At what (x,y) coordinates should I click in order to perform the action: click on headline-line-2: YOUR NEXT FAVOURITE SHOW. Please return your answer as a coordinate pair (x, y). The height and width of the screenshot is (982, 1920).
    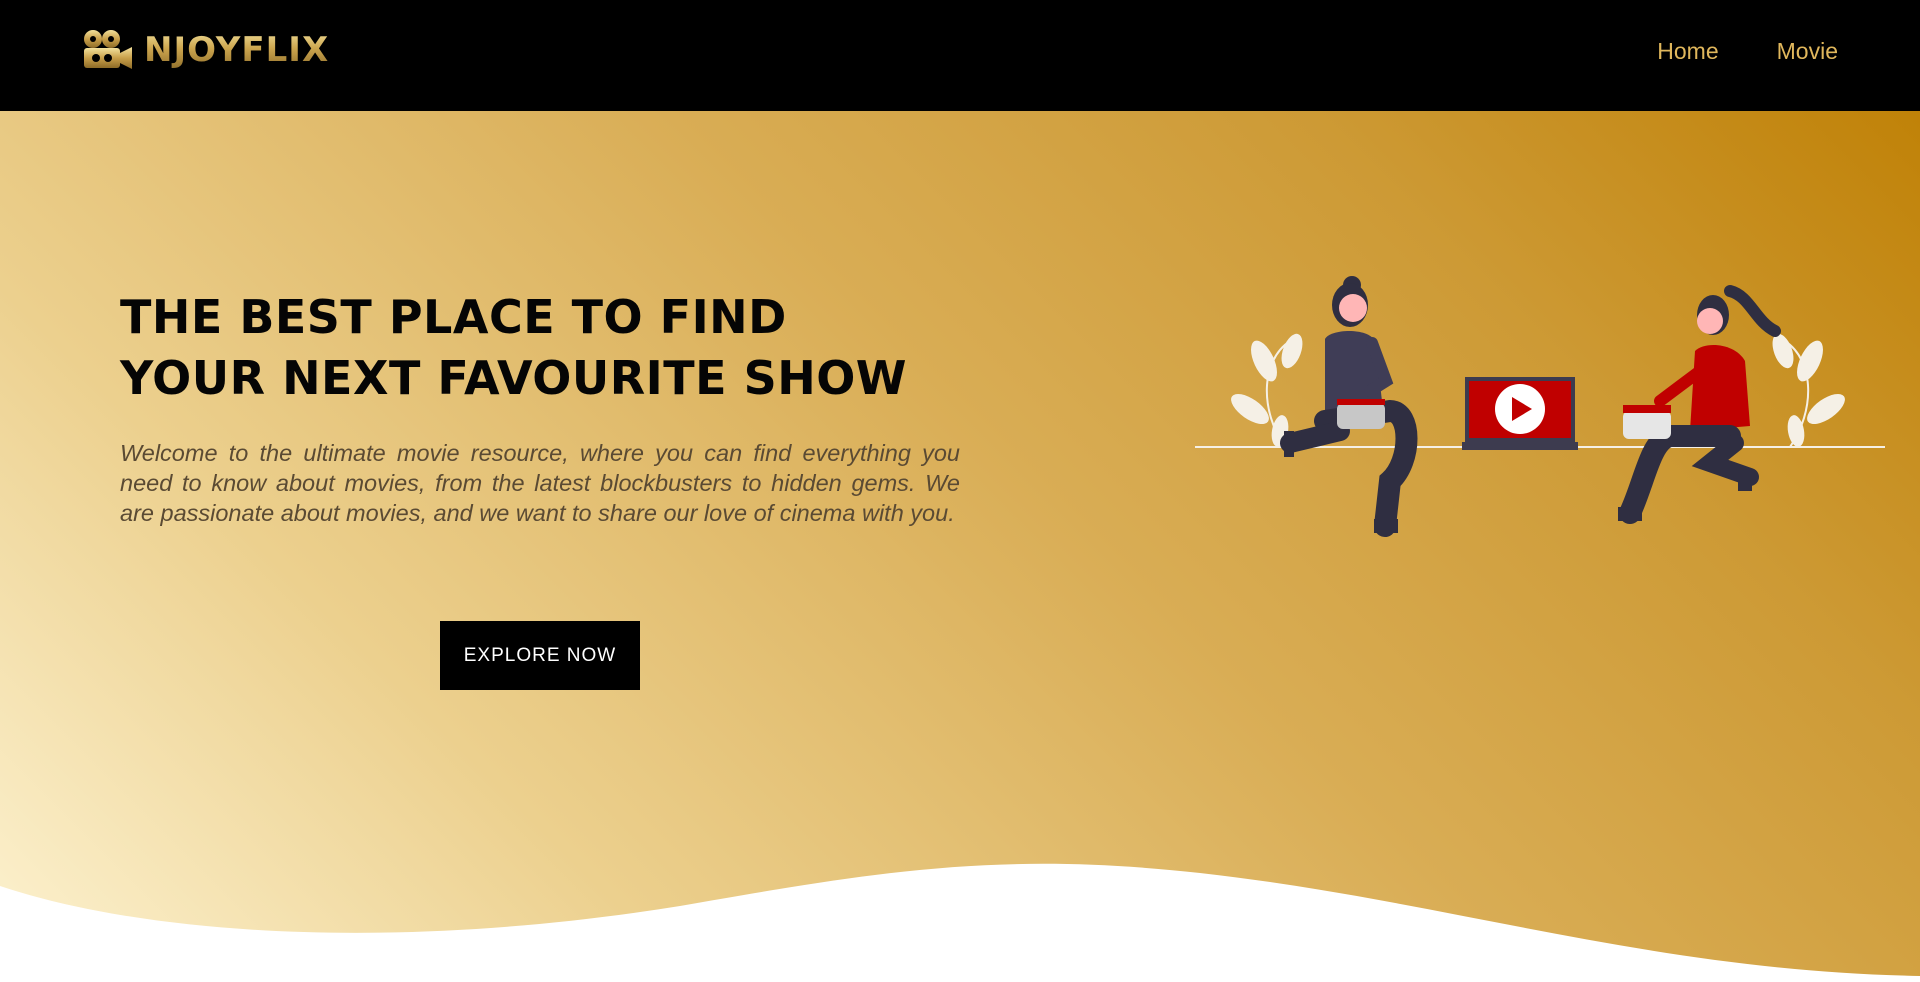
    Looking at the image, I should click on (514, 378).